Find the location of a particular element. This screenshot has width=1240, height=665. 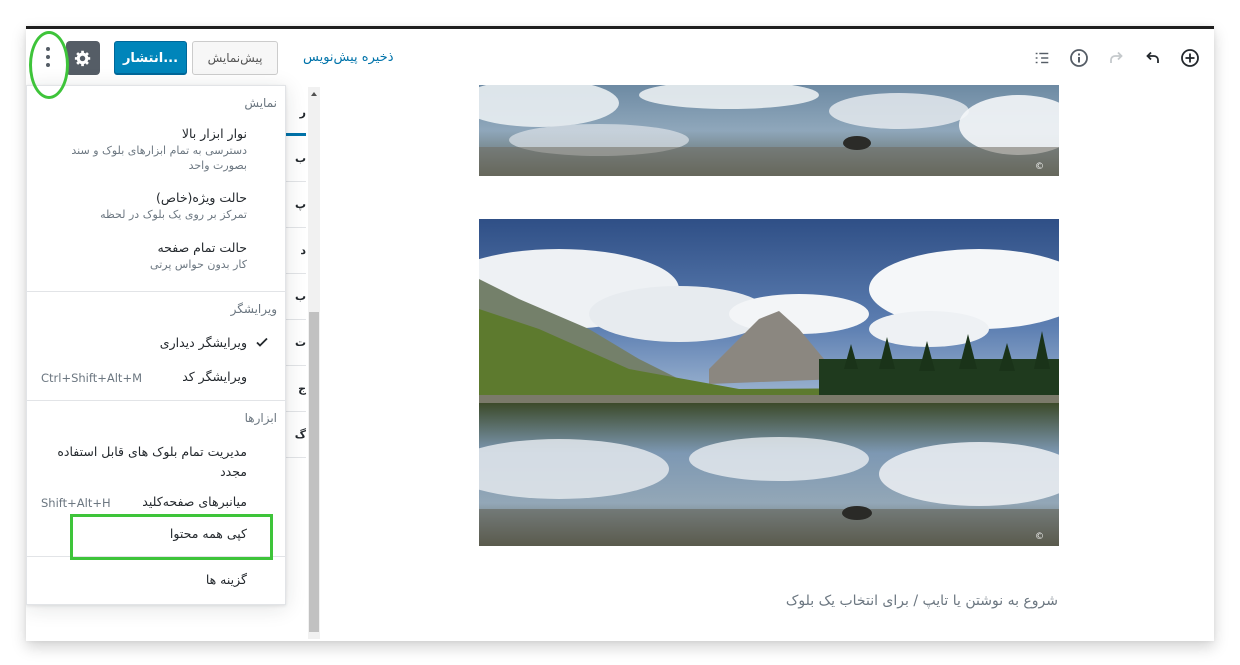

add-block-icon is located at coordinates (1190, 58).